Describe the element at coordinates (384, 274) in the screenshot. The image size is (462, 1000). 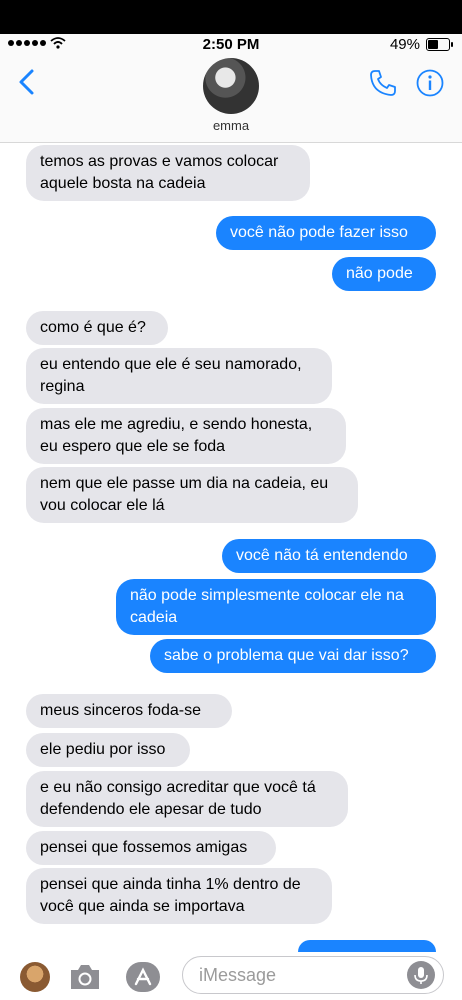
I see `message-outgoing: não pode` at that location.